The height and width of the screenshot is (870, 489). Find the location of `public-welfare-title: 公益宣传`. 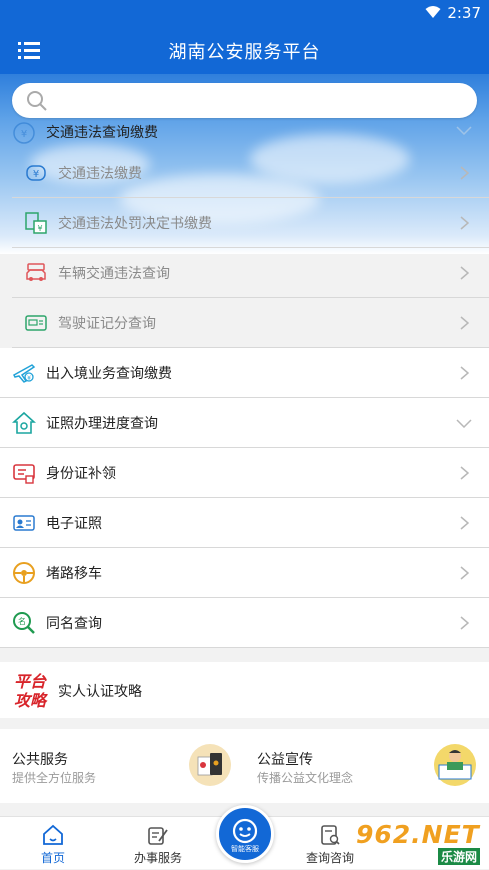

public-welfare-title: 公益宣传 is located at coordinates (285, 760).